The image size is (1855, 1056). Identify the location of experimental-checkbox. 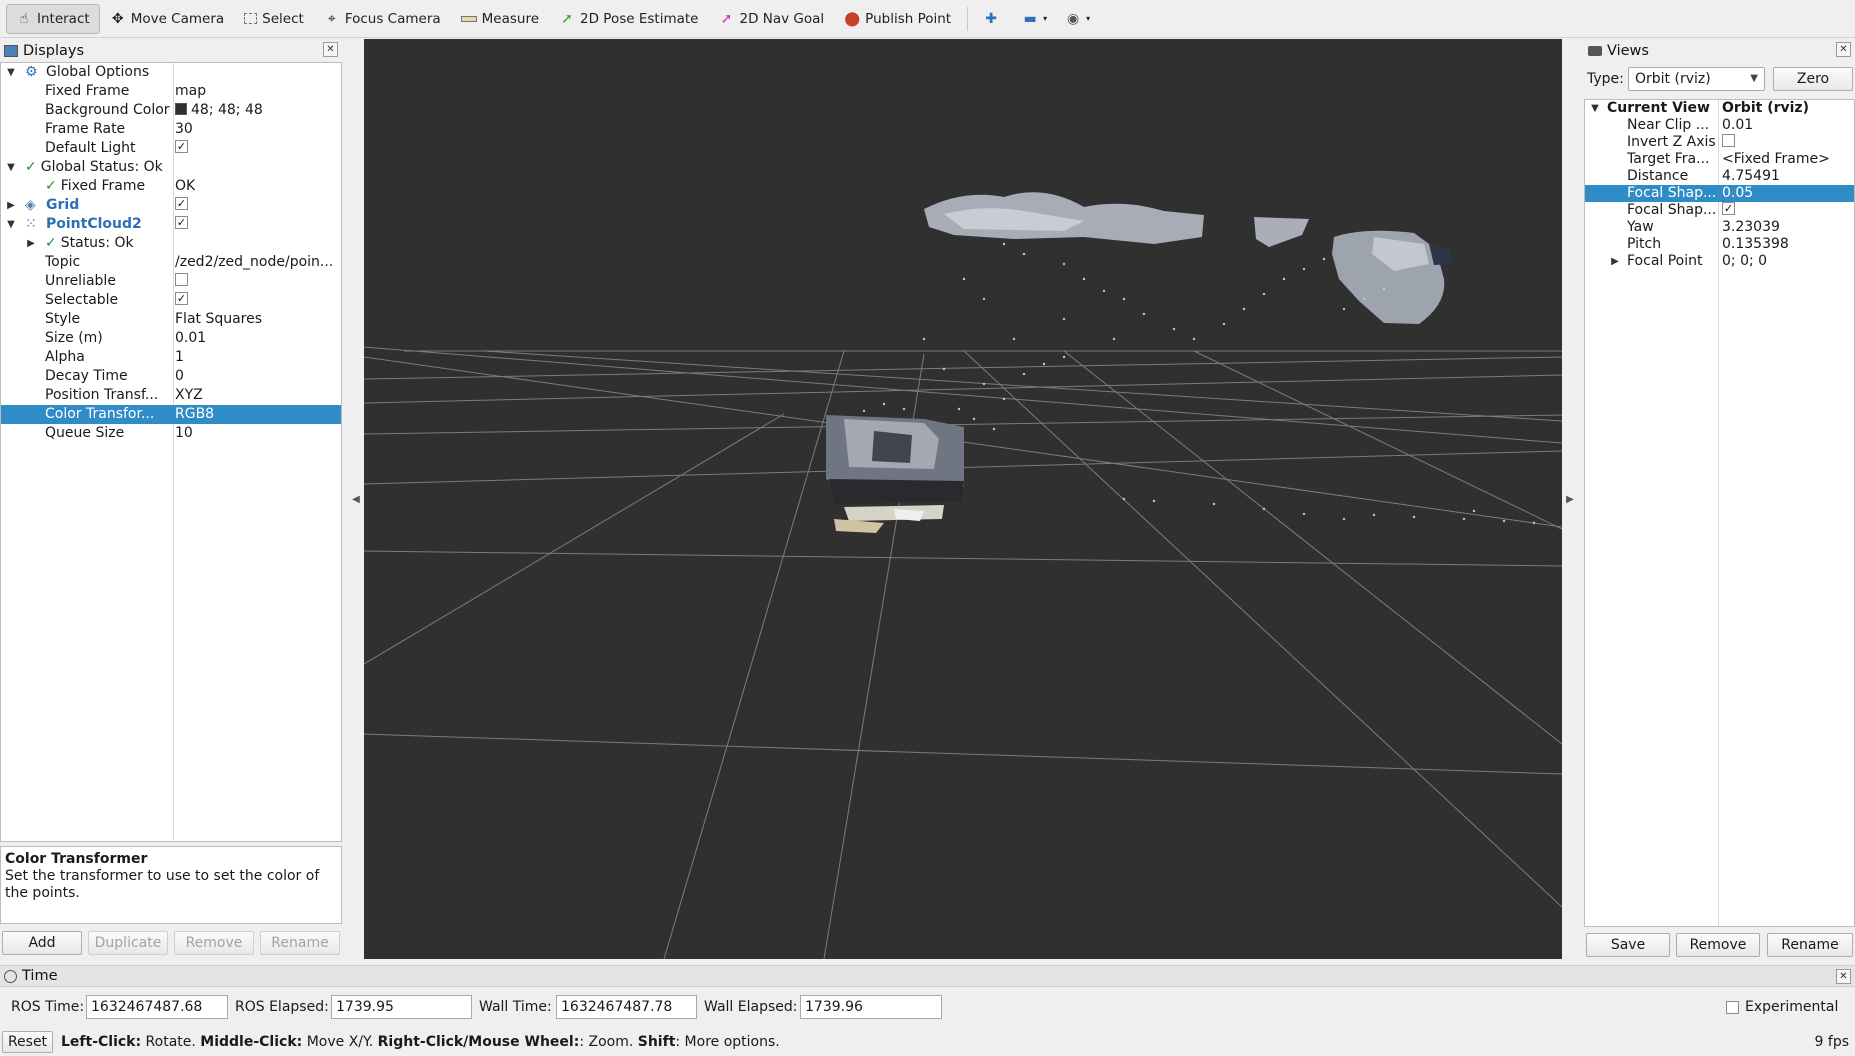
(1732, 1007).